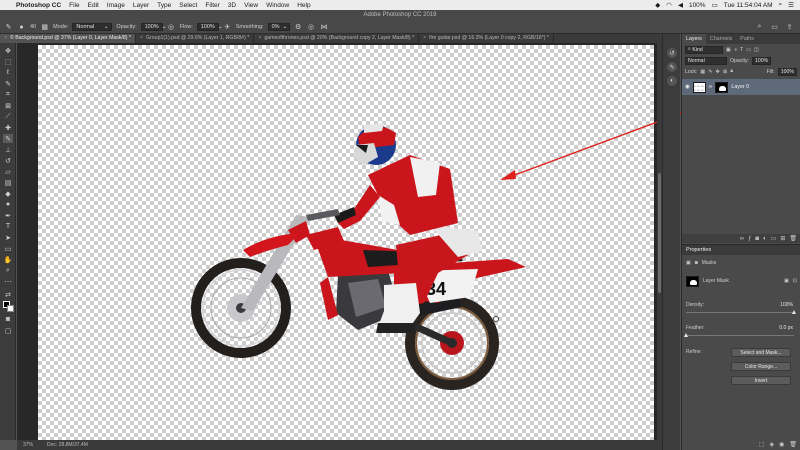 The image size is (800, 450). What do you see at coordinates (793, 444) in the screenshot?
I see `delete-mask-icon: 🗑︎` at bounding box center [793, 444].